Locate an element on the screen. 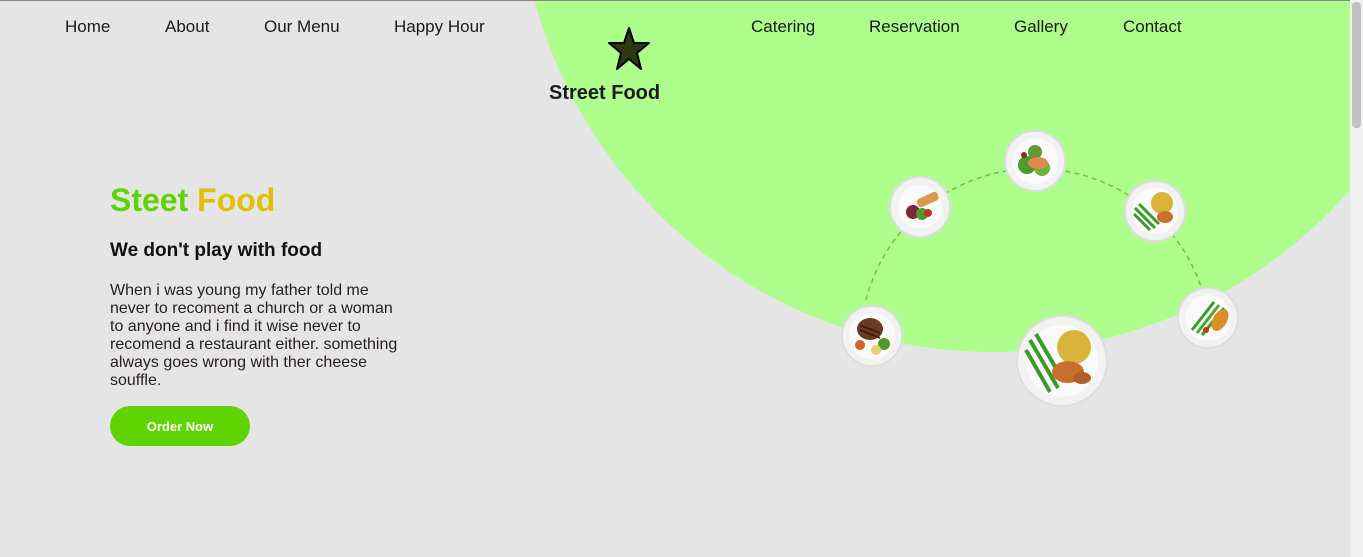 The image size is (1363, 557). green-beans-rice-plate is located at coordinates (1155, 211).